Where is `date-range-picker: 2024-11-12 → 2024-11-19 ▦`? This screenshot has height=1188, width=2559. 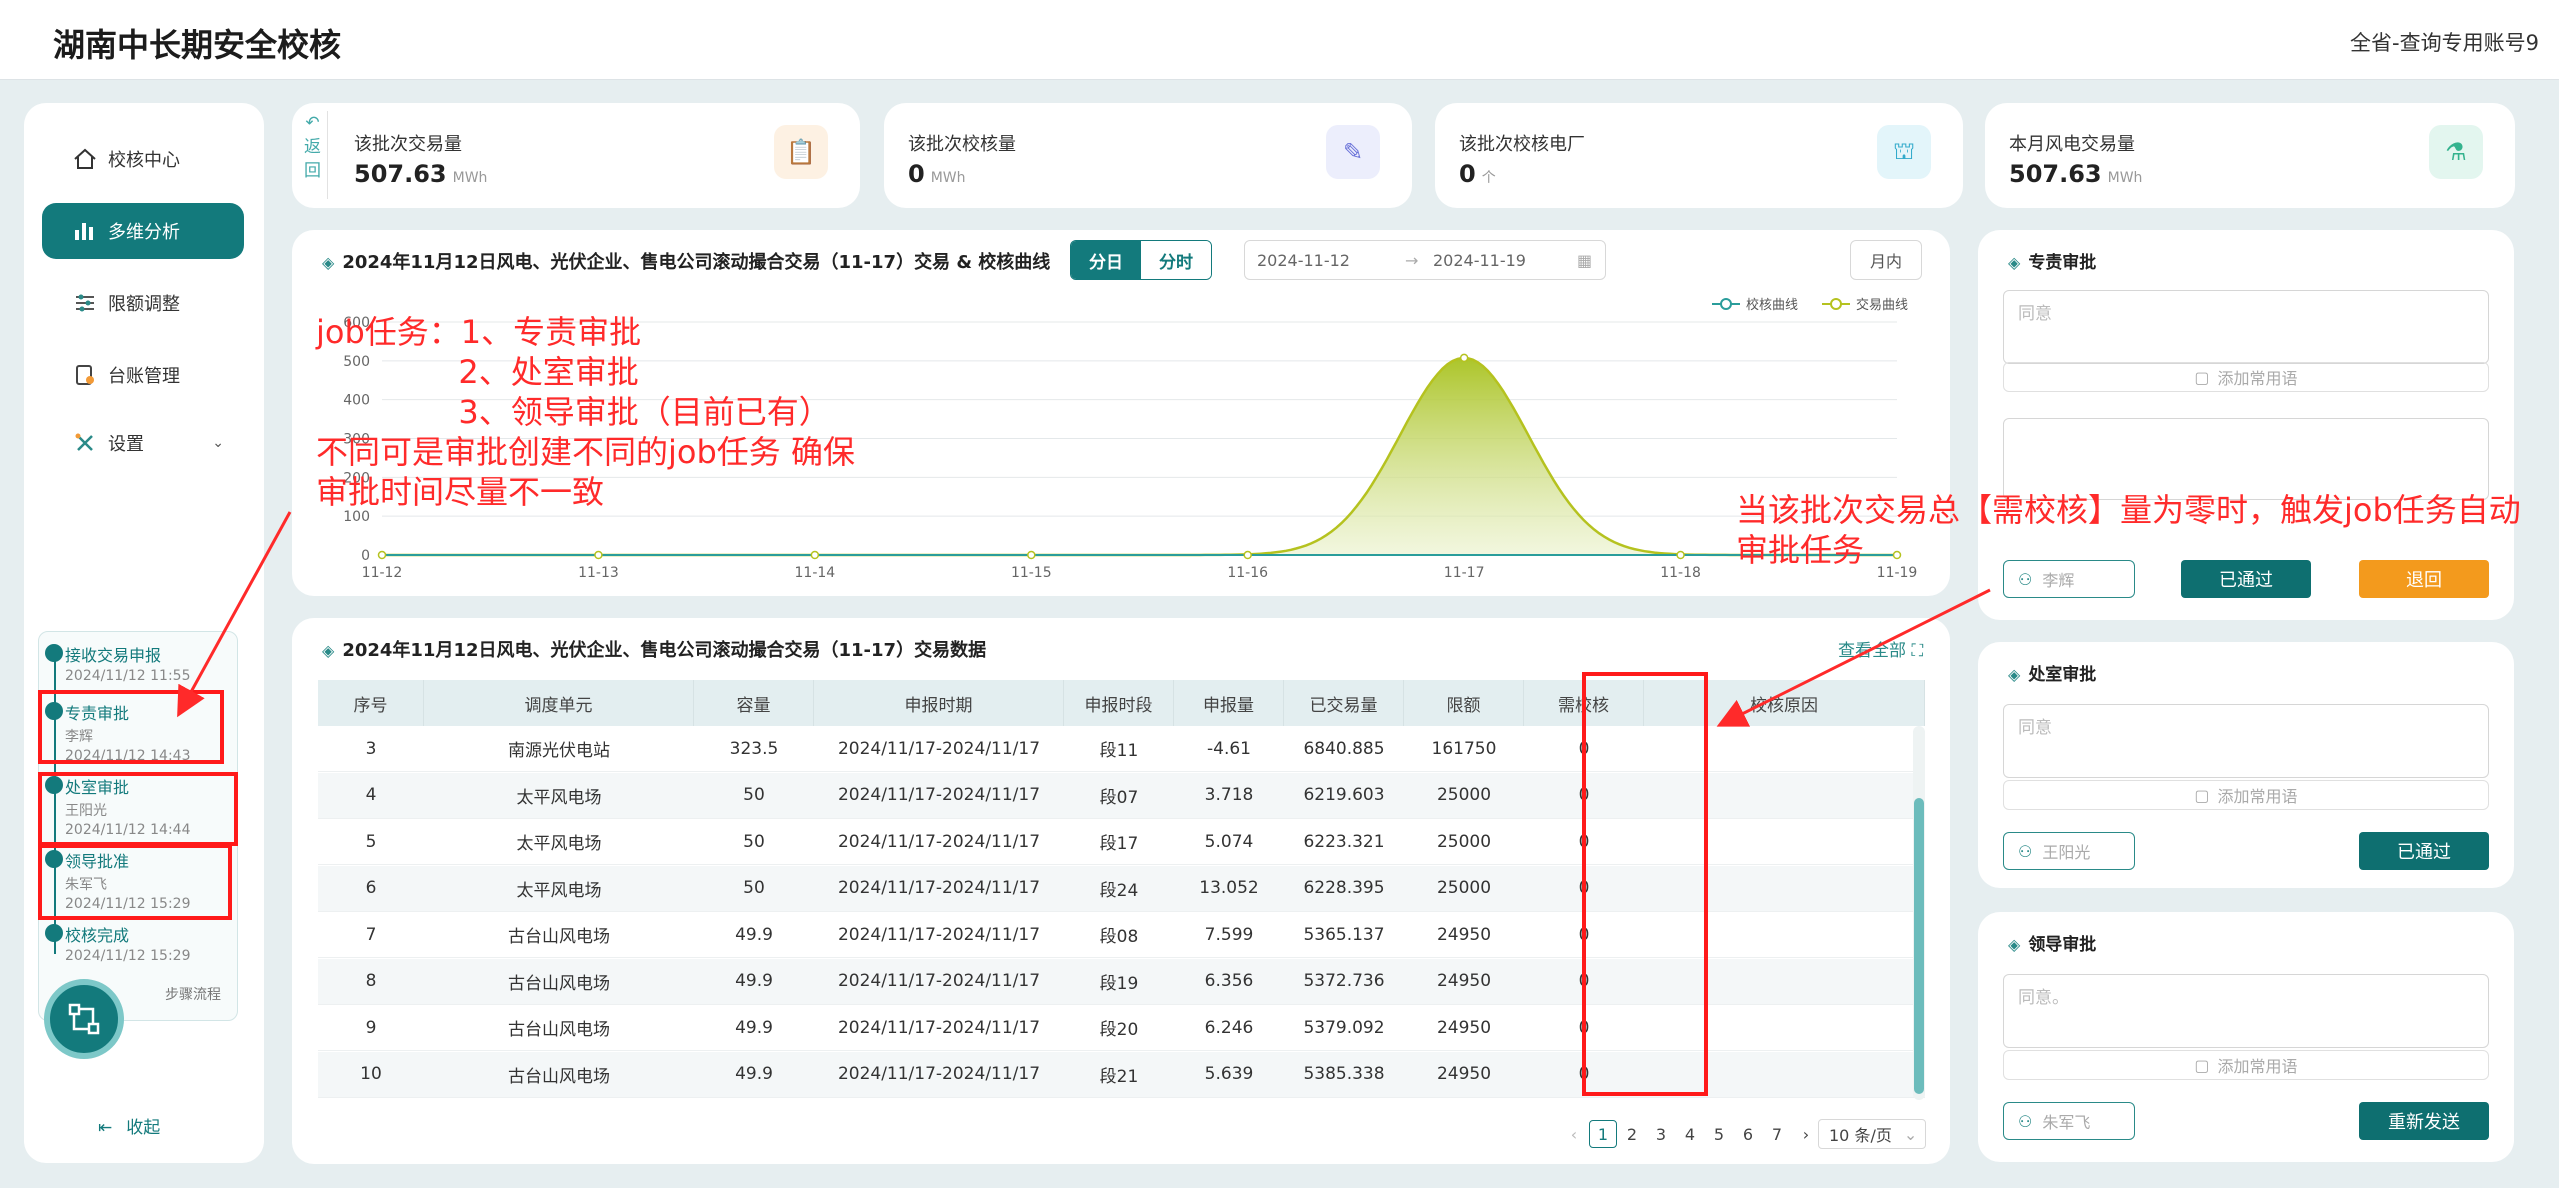 date-range-picker: 2024-11-12 → 2024-11-19 ▦ is located at coordinates (1425, 260).